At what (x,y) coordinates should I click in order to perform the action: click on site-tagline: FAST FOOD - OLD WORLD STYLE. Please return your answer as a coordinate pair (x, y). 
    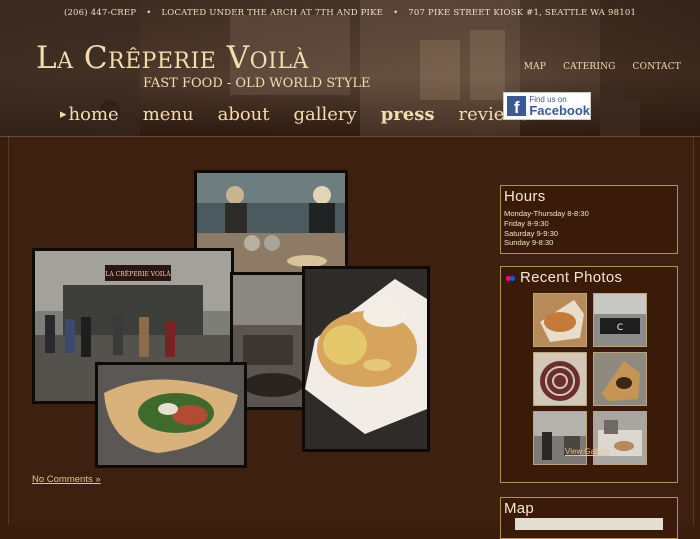
    Looking at the image, I should click on (257, 83).